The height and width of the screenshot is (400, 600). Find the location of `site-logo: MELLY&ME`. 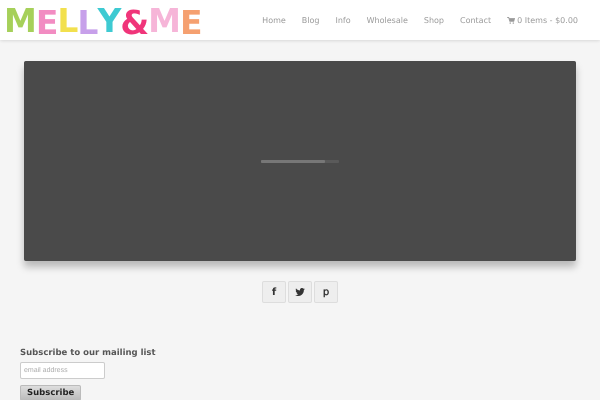

site-logo: MELLY&ME is located at coordinates (103, 20).